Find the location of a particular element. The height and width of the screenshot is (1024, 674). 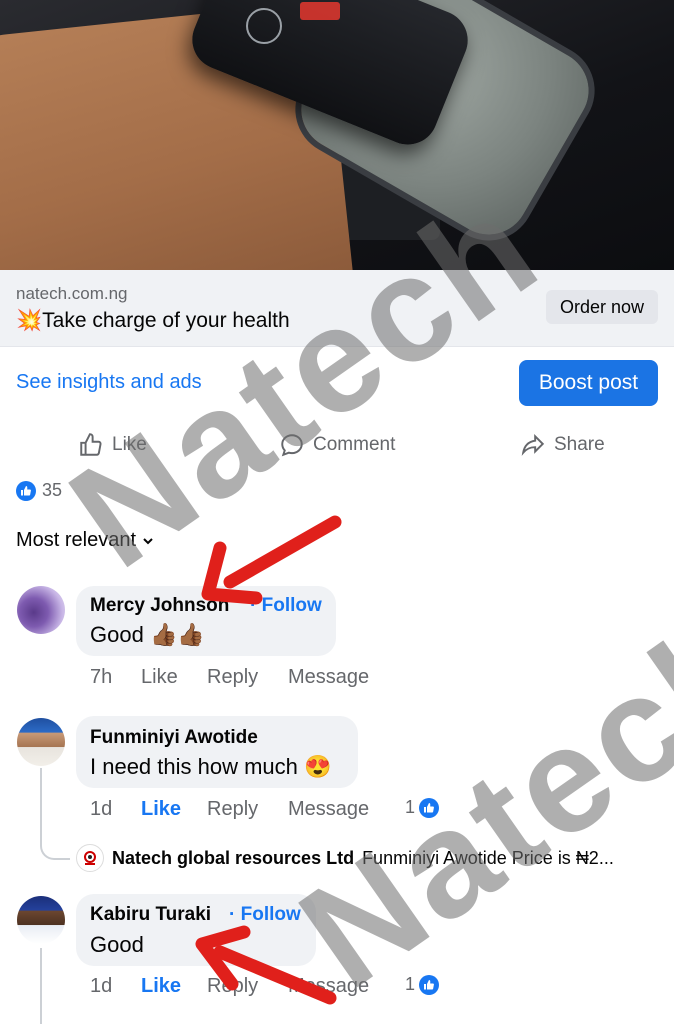

heart-eyes-emoji: 😍 is located at coordinates (318, 766).